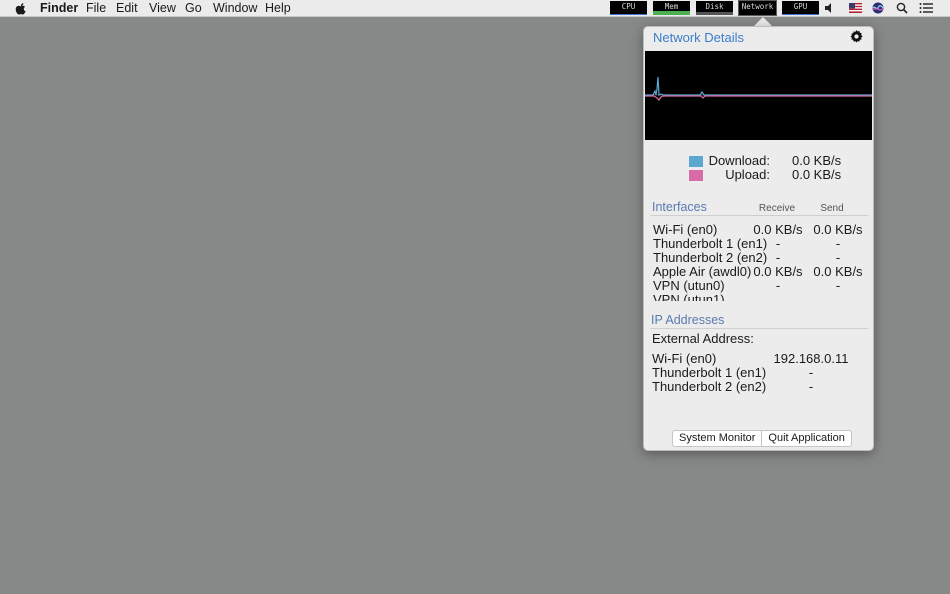  I want to click on interface-name: Wi-Fi (en0), so click(685, 230).